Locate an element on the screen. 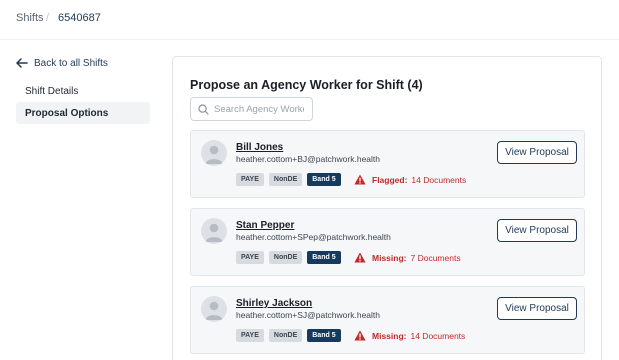 The image size is (619, 360). breadcrumb-shift-id: 6540687 is located at coordinates (79, 18).